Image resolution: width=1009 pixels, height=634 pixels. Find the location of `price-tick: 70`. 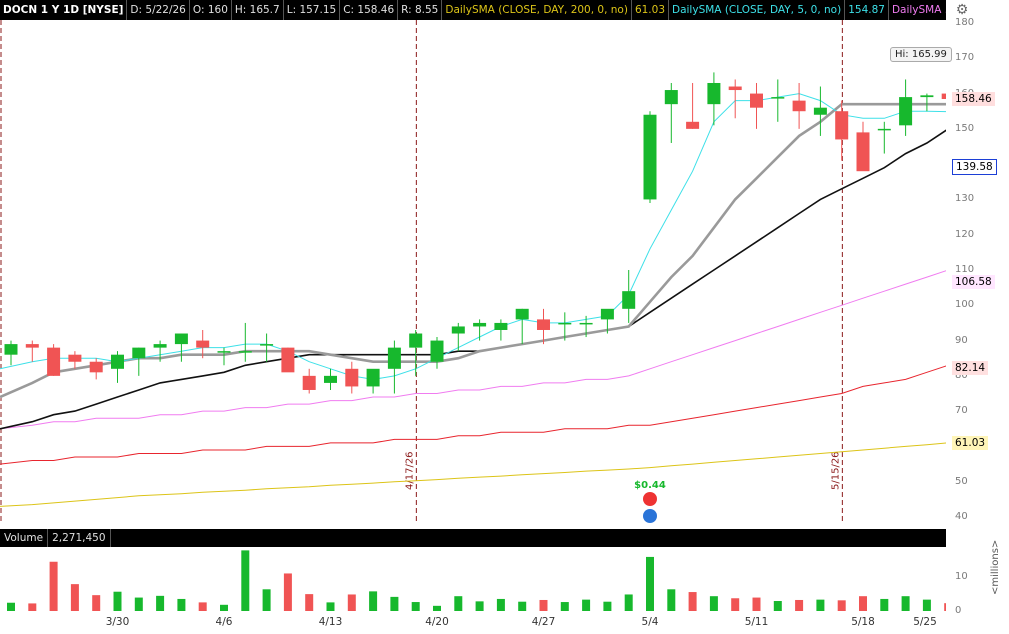

price-tick: 70 is located at coordinates (961, 411).